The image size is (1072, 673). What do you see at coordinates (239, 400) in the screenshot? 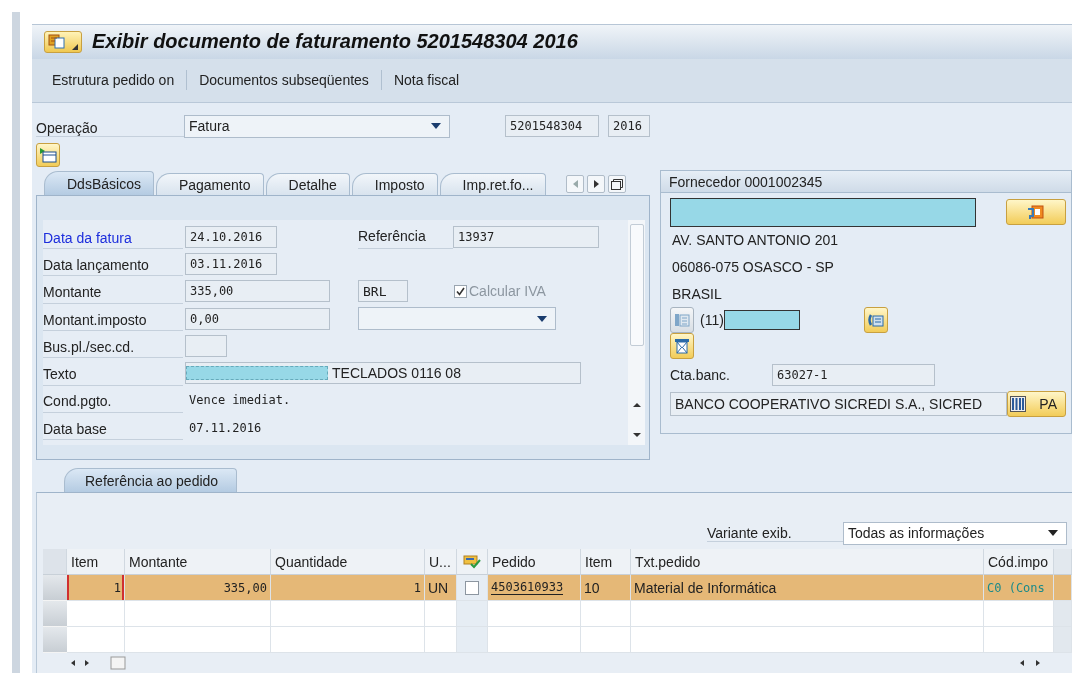
I see `field-value: Vence imediat.` at bounding box center [239, 400].